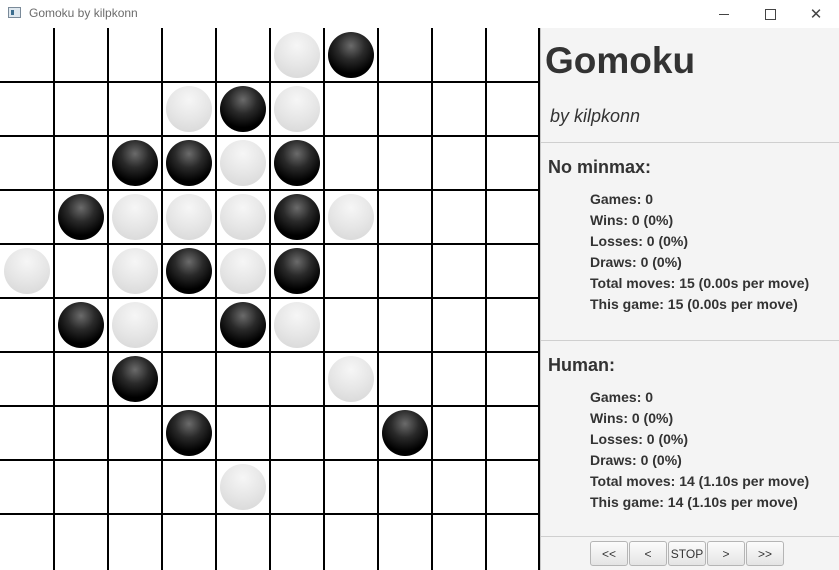 This screenshot has height=570, width=839. Describe the element at coordinates (765, 553) in the screenshot. I see `last-move-button: >>` at that location.